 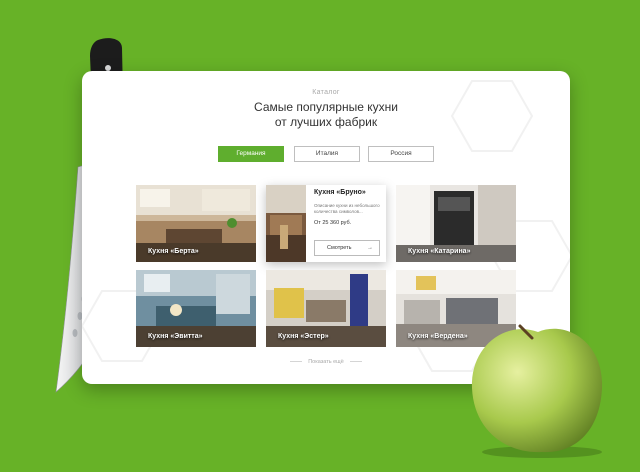 What do you see at coordinates (401, 154) in the screenshot?
I see `tab-russia: Россия` at bounding box center [401, 154].